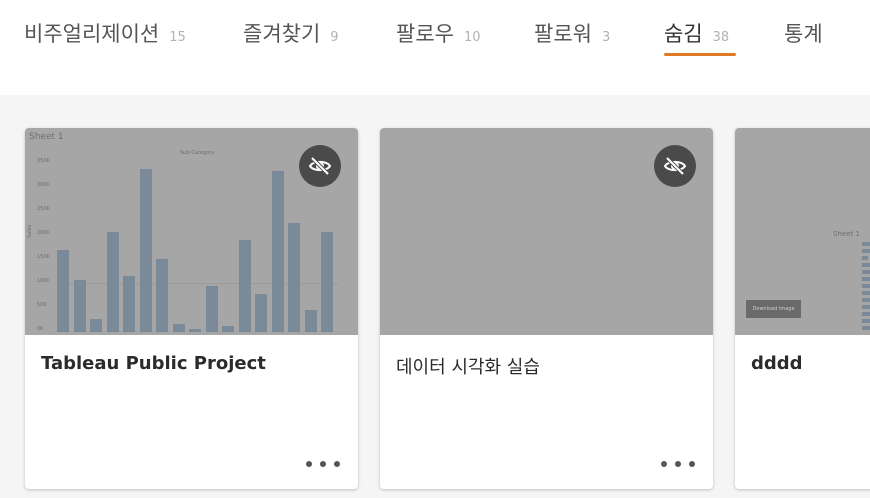 The width and height of the screenshot is (870, 498). I want to click on y-tick-label: 200K, so click(43, 233).